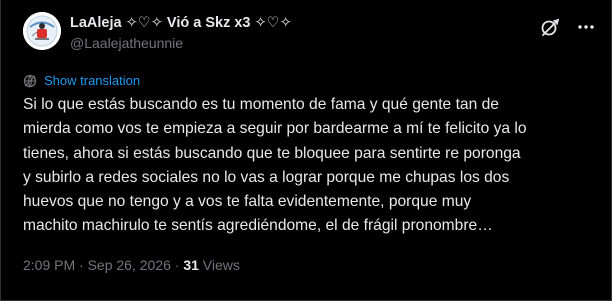  I want to click on tweet-meta: 2:09 PM · Sep 26, 2026 · 31 Views, so click(131, 265).